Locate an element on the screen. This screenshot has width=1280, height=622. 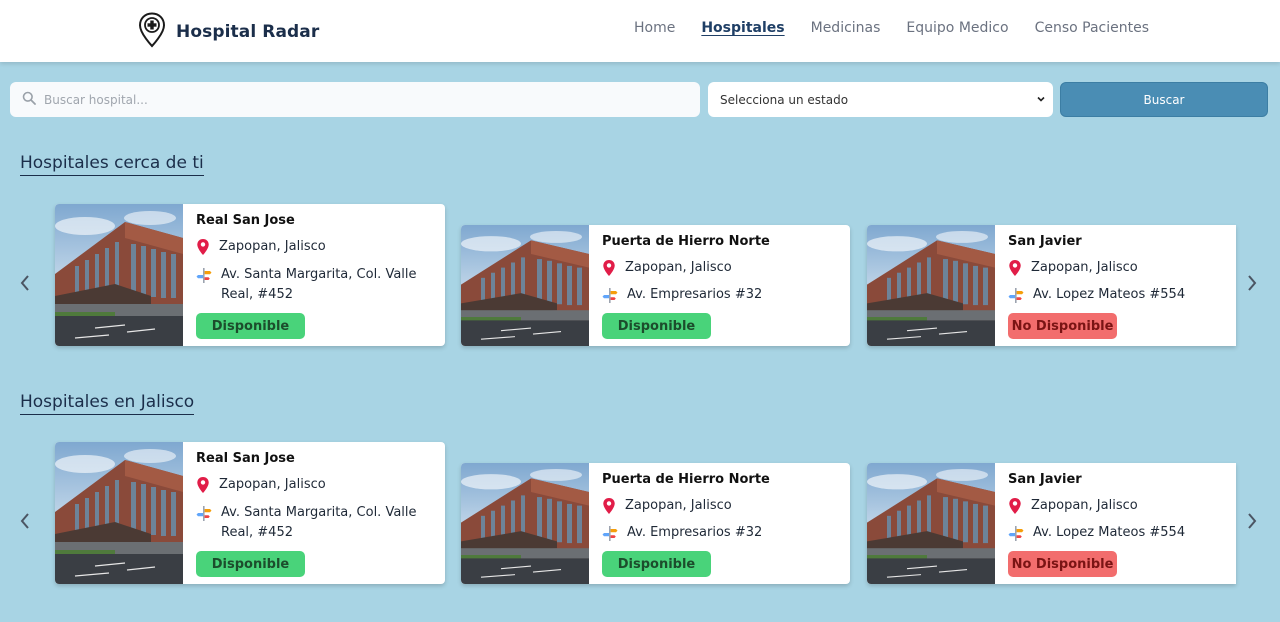
nav-home: Home is located at coordinates (654, 28).